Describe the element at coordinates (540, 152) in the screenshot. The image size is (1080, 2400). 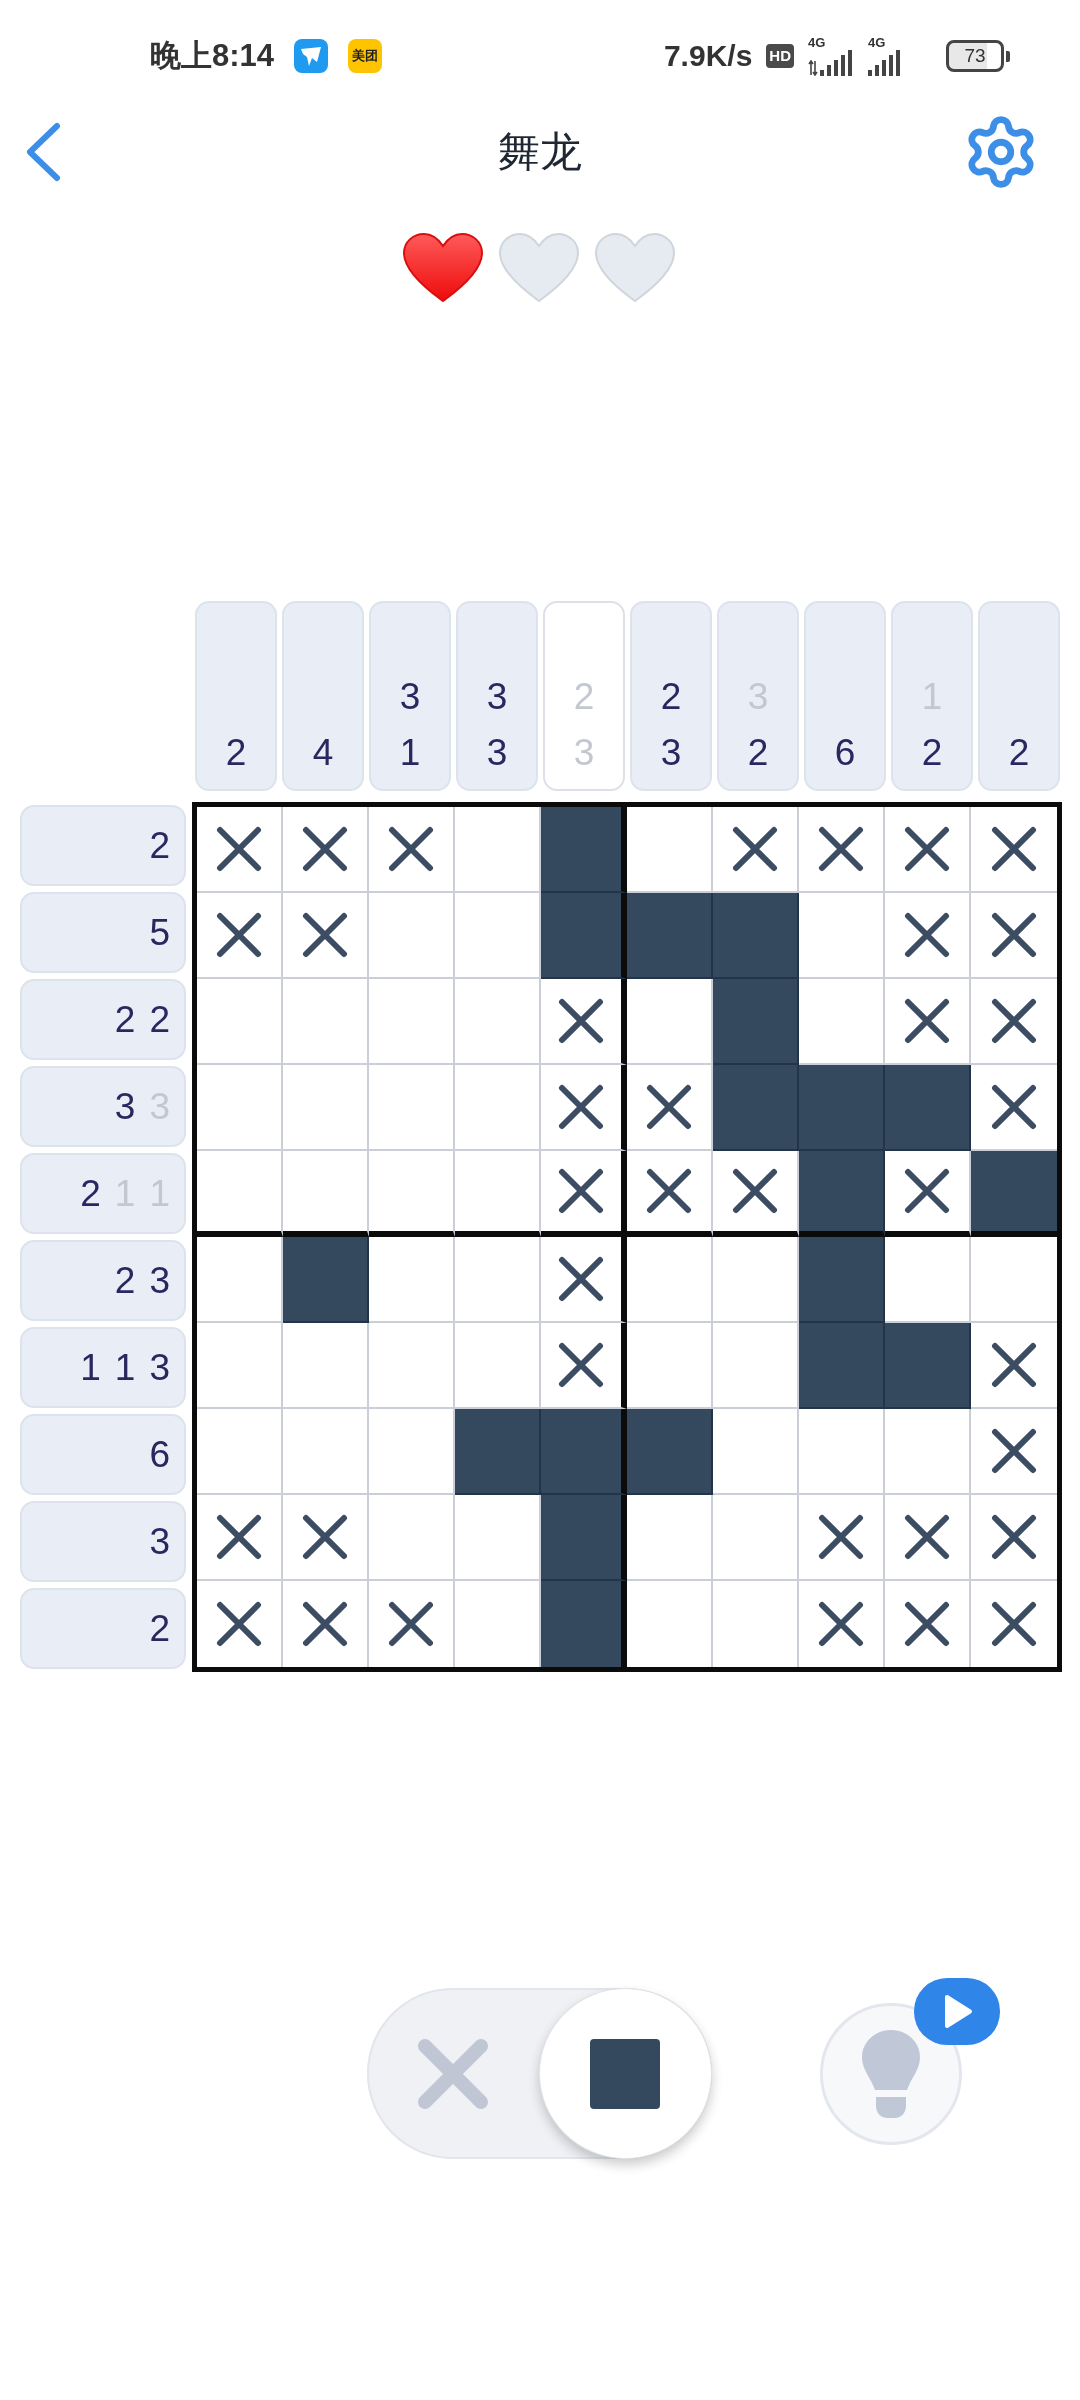
I see `puzzle-title: 舞龙` at that location.